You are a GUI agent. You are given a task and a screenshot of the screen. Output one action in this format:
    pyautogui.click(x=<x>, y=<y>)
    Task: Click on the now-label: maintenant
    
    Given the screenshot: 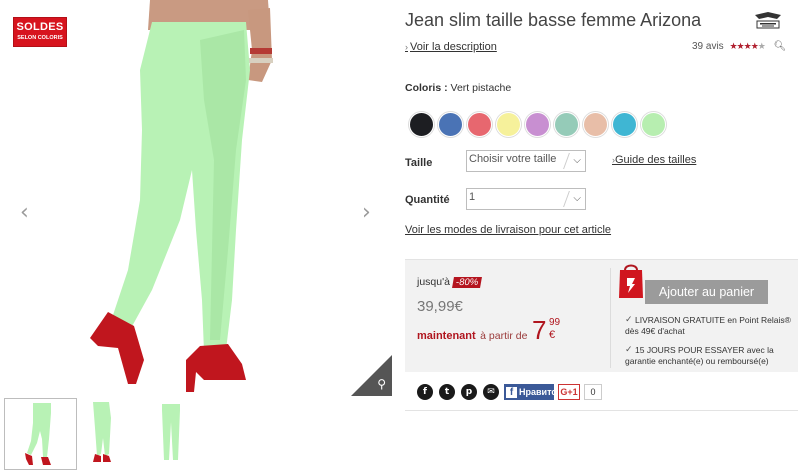 What is the action you would take?
    pyautogui.click(x=446, y=336)
    